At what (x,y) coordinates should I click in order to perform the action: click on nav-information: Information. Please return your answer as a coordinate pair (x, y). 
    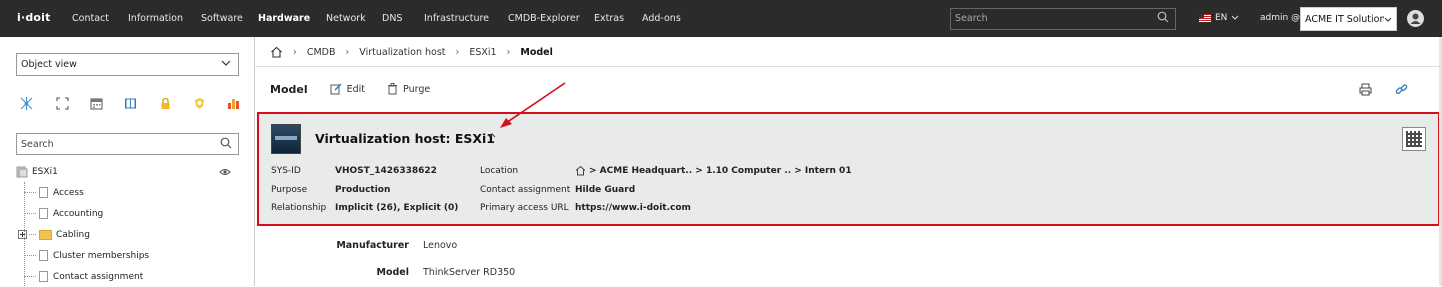
    Looking at the image, I should click on (164, 18).